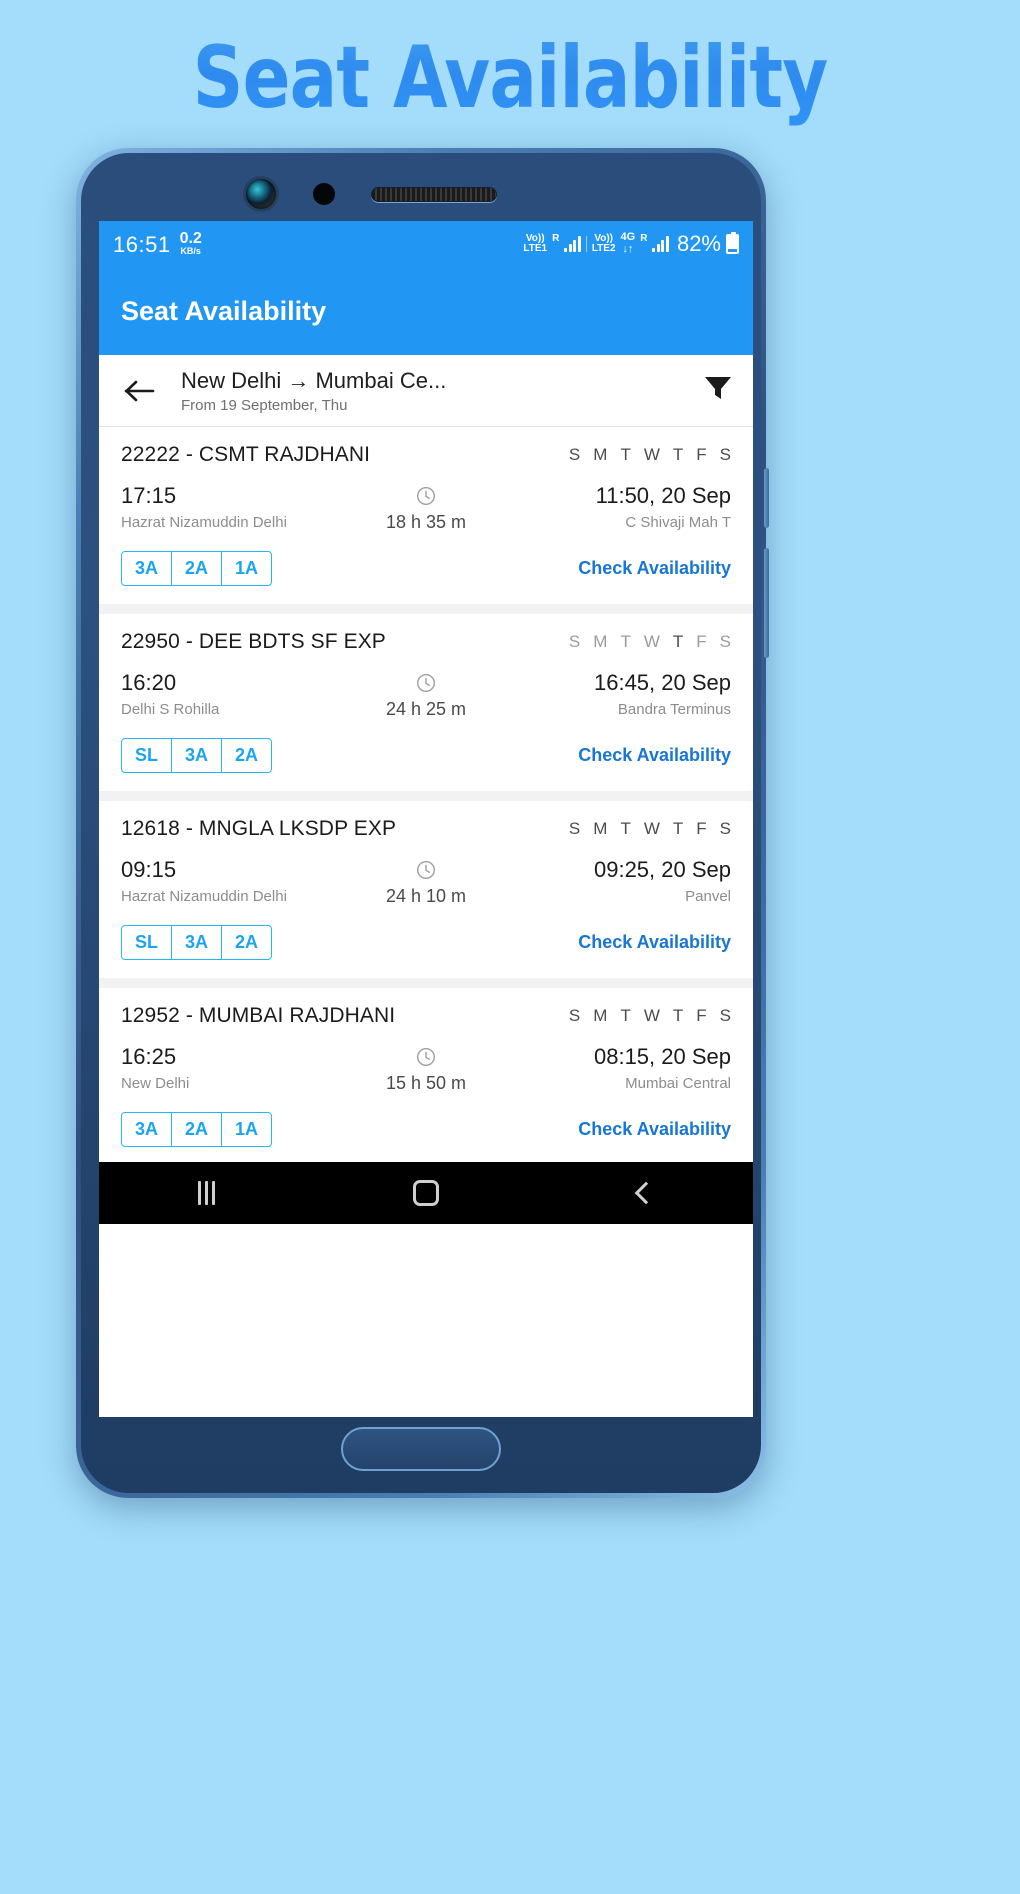  What do you see at coordinates (228, 881) in the screenshot?
I see `departure-block: 09:15 Hazrat Nizamuddin Delhi` at bounding box center [228, 881].